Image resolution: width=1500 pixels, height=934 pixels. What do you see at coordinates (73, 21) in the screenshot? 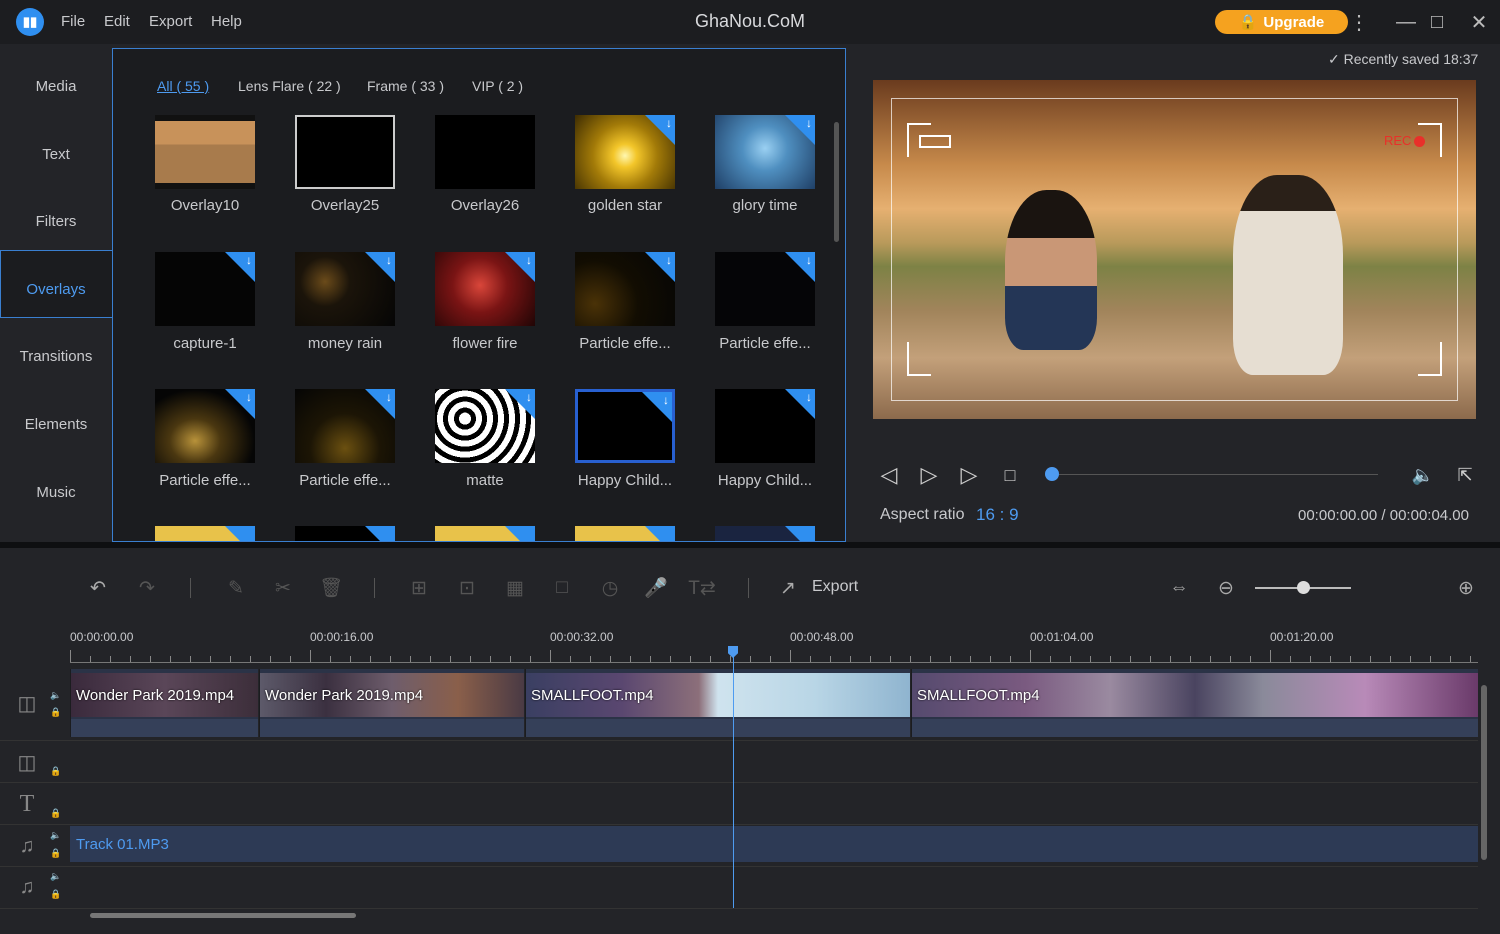
I see `menu-file: File` at bounding box center [73, 21].